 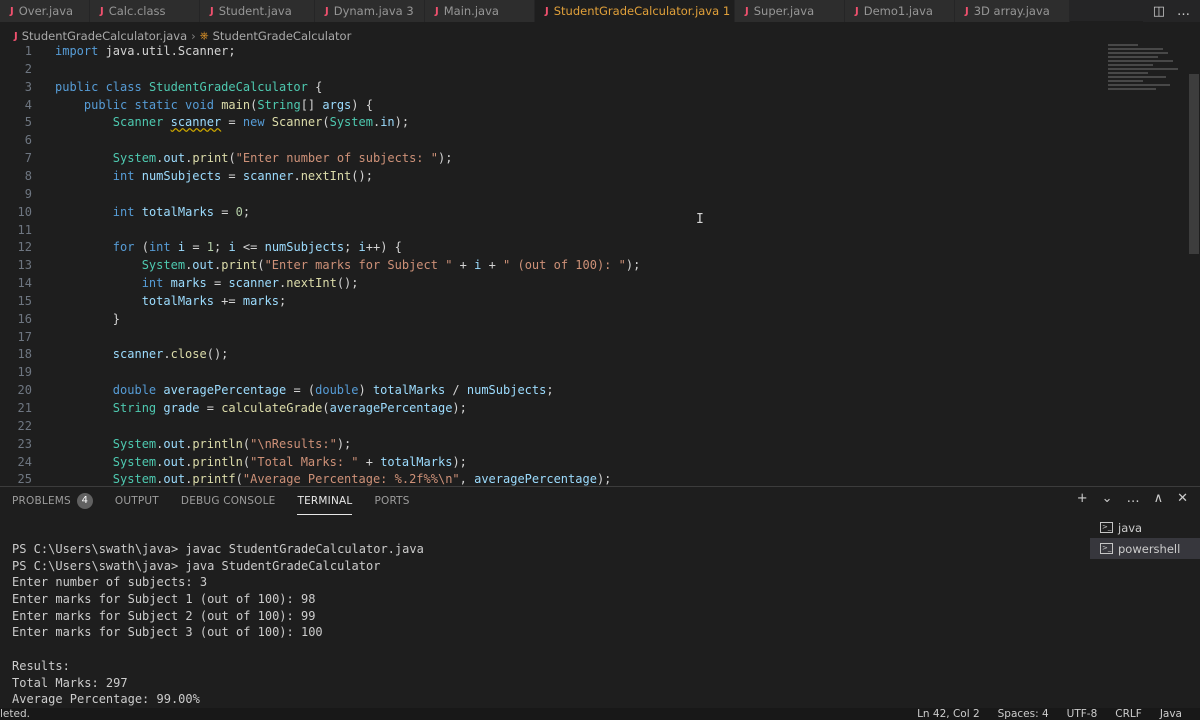 What do you see at coordinates (391, 501) in the screenshot?
I see `panel-tab-ports: PORTS` at bounding box center [391, 501].